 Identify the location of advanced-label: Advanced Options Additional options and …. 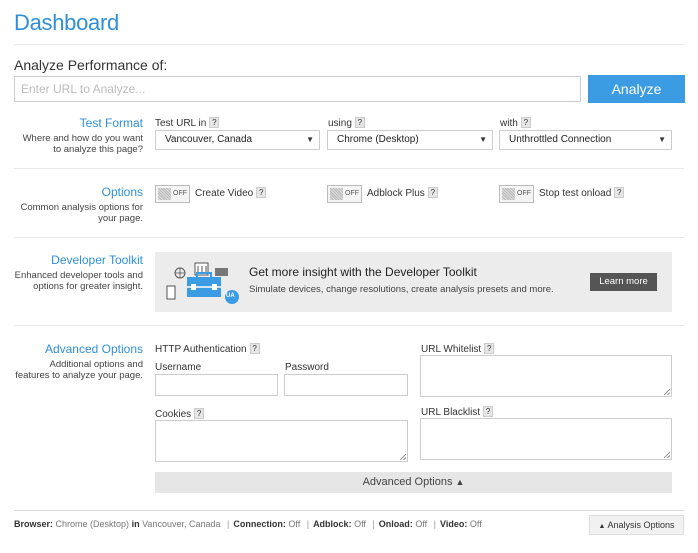
(78, 361).